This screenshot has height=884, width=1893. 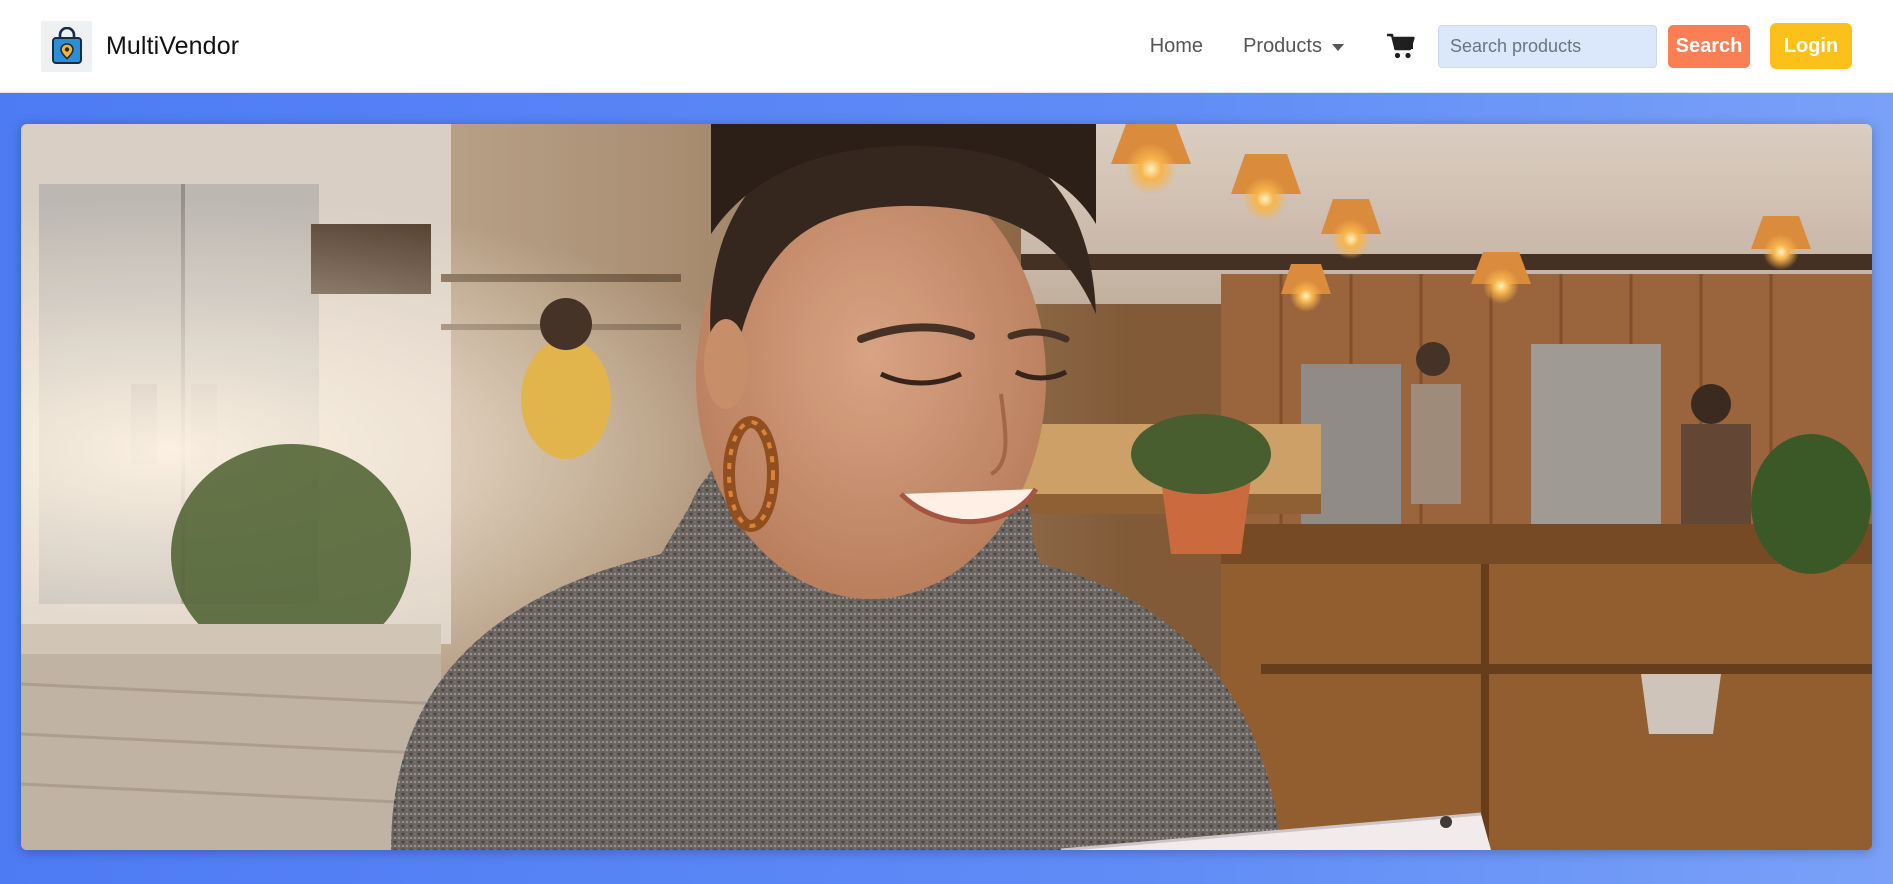 I want to click on navbar: MultiVendor Home Products Search Login, so click(x=946, y=46).